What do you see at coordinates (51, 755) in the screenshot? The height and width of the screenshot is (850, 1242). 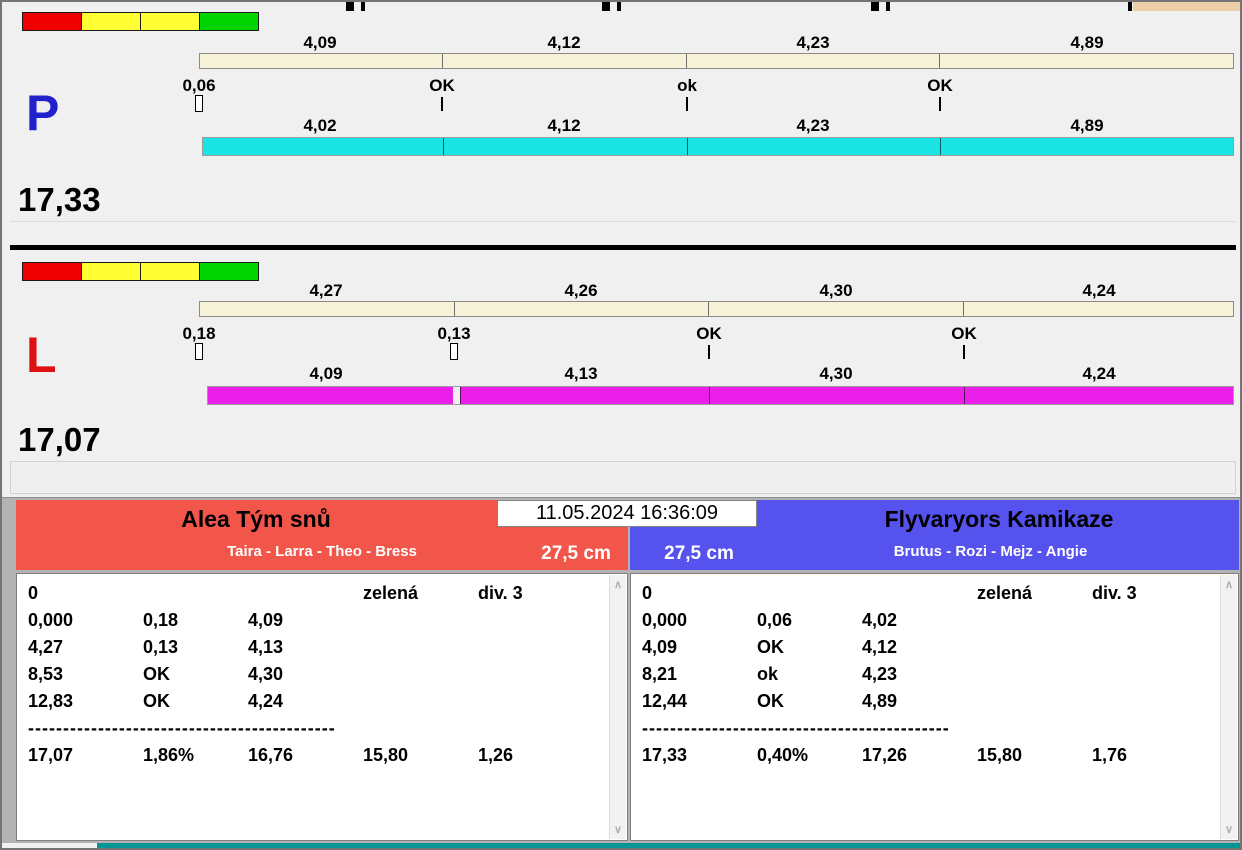 I see `table-cell: 17,07` at bounding box center [51, 755].